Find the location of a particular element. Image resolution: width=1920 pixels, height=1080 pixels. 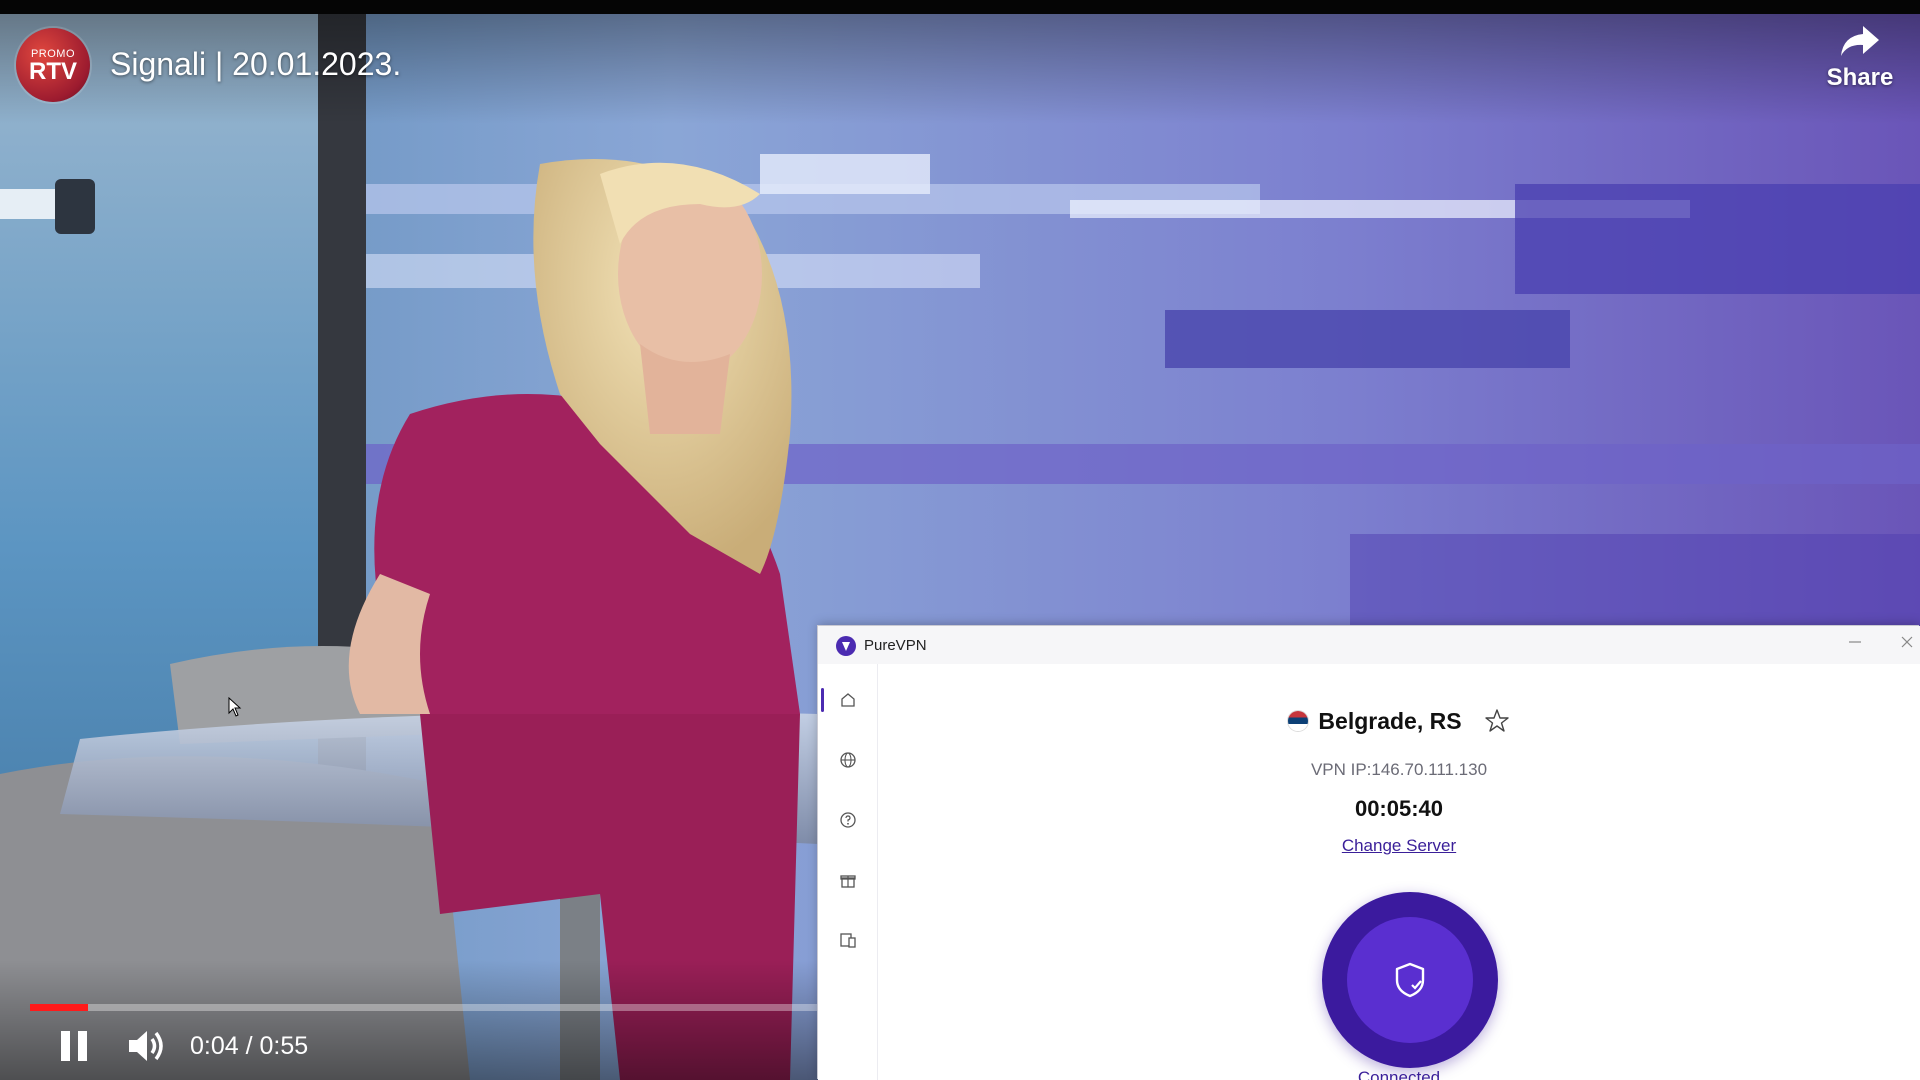

video-title: Signali | 20.01.2023. is located at coordinates (255, 64).